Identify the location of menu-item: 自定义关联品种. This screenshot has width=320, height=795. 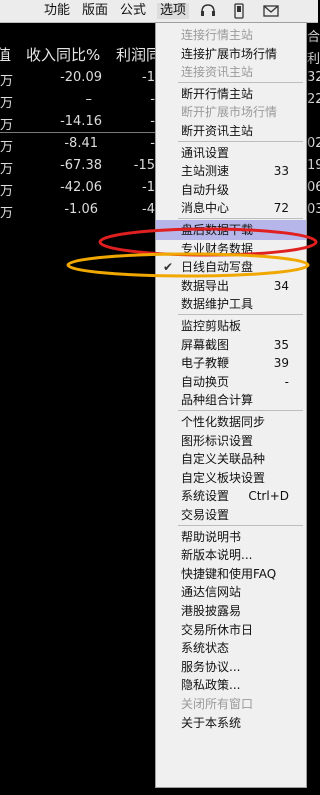
(231, 459).